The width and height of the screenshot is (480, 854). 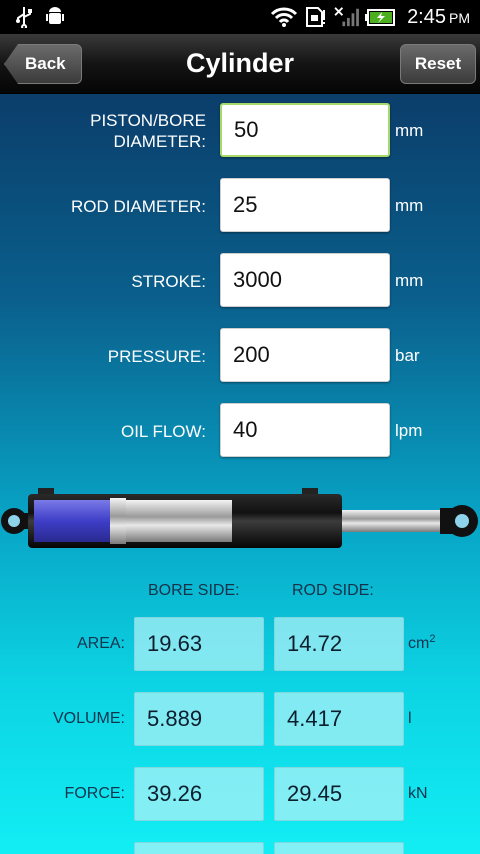 I want to click on stroke-input: 3000, so click(x=305, y=280).